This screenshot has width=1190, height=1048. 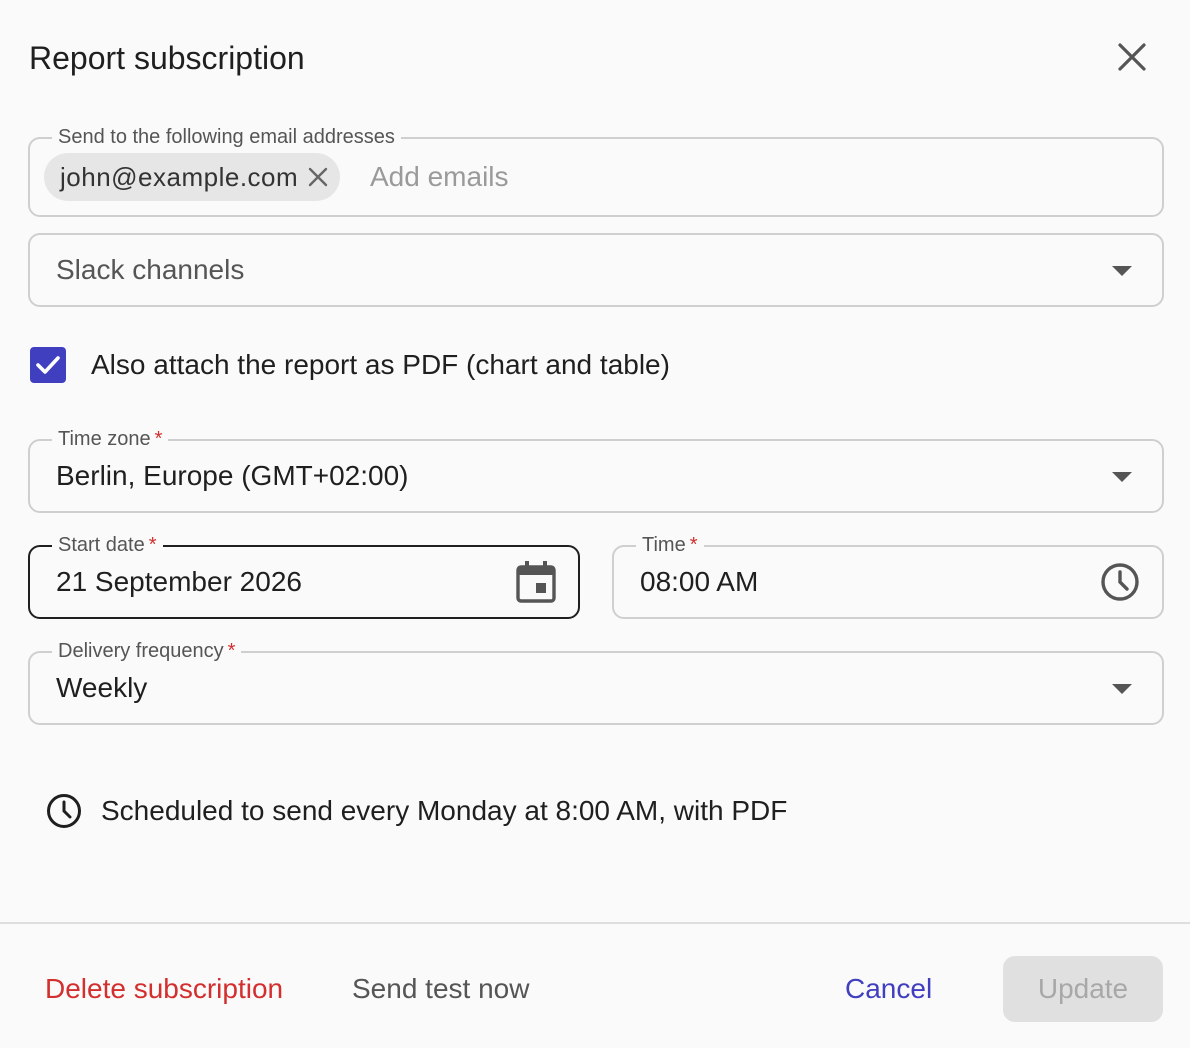 What do you see at coordinates (226, 137) in the screenshot?
I see `email-field-label: Send to the following email addresses` at bounding box center [226, 137].